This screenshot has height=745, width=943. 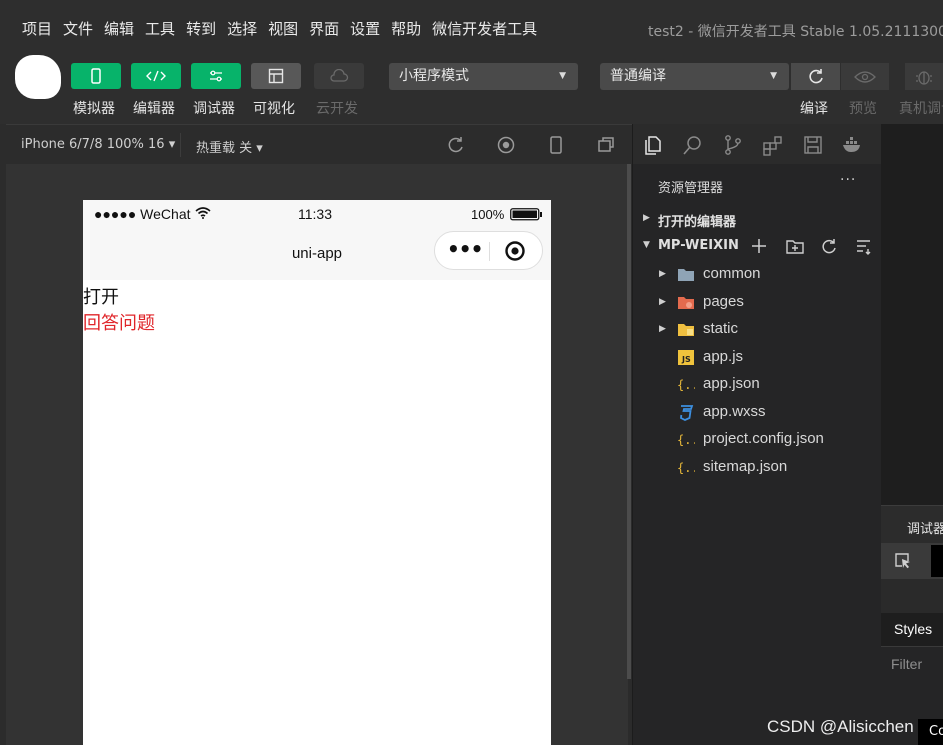 I want to click on cloud-icon, so click(x=339, y=75).